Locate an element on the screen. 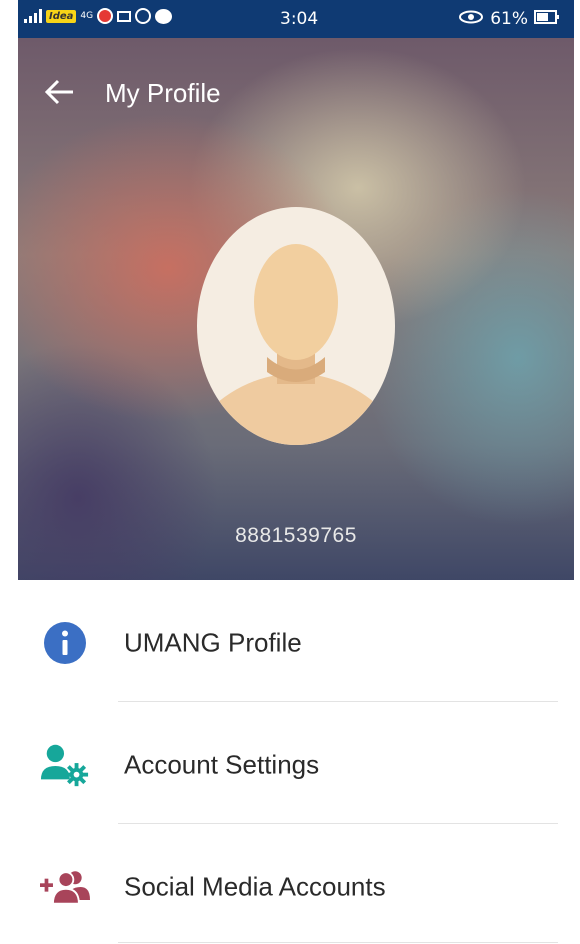  page-title: My Profile is located at coordinates (163, 93).